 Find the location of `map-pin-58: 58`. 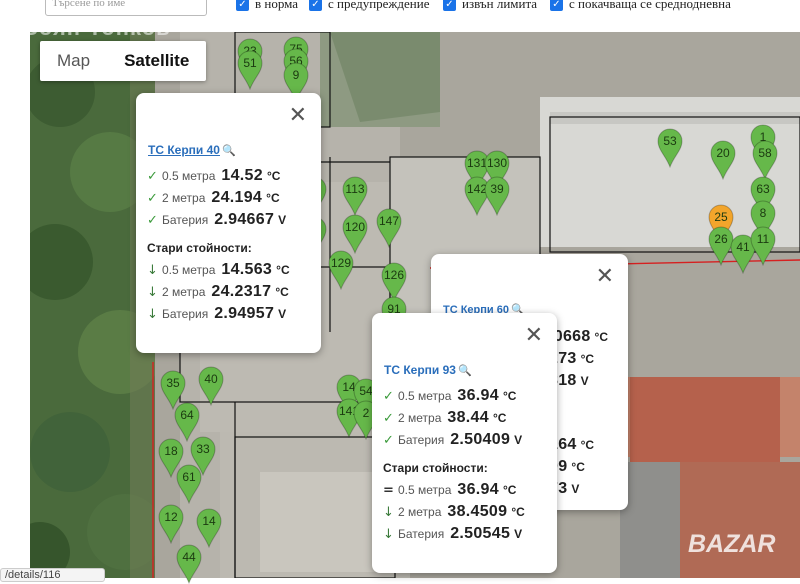

map-pin-58: 58 is located at coordinates (765, 160).